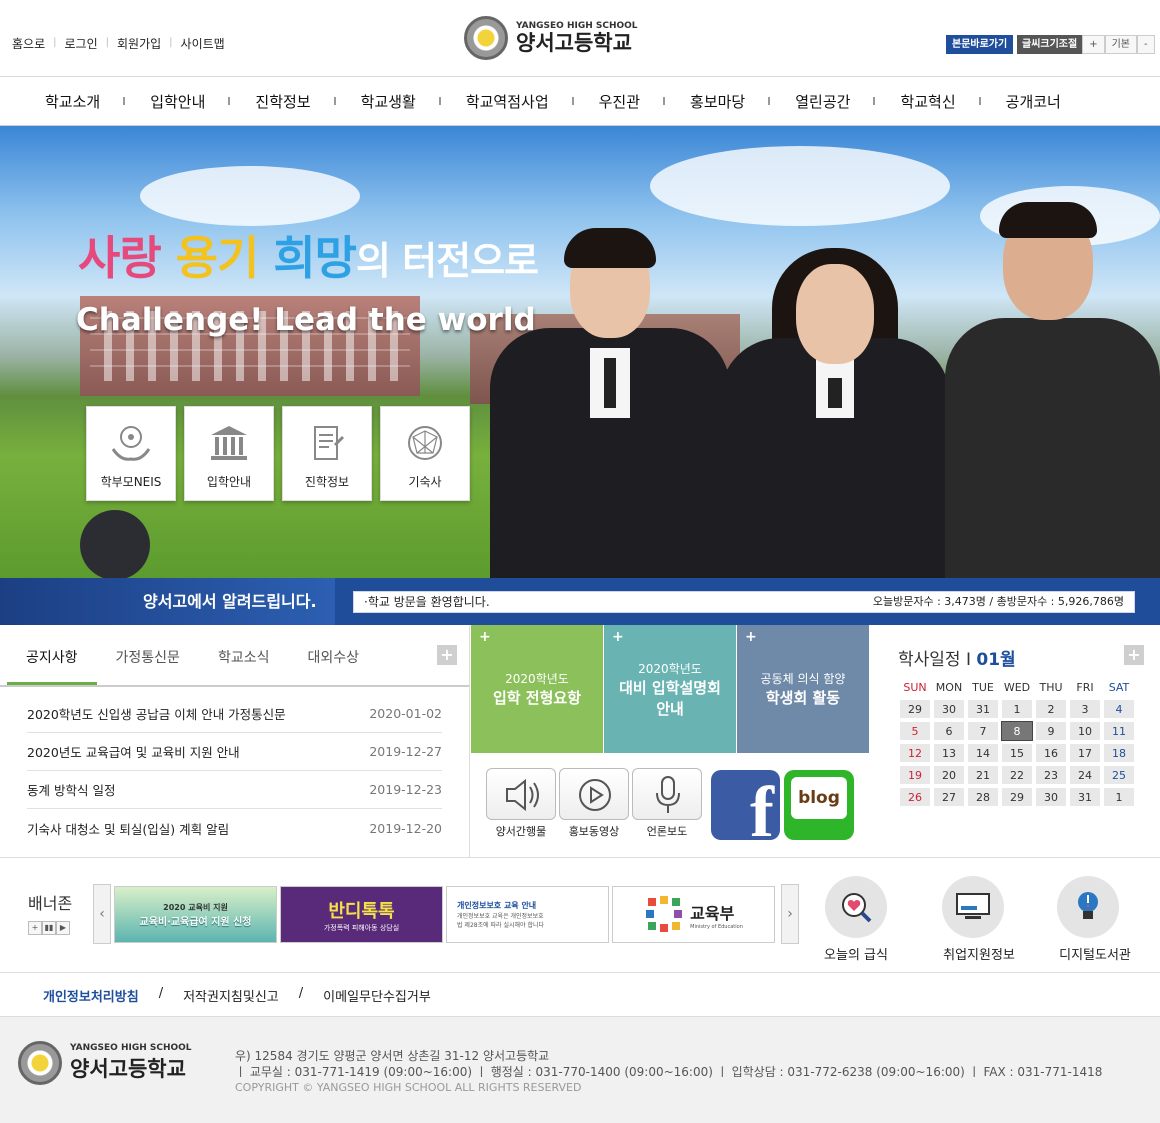 The image size is (1160, 1123). Describe the element at coordinates (670, 689) in the screenshot. I see `promo-tile-briefing: + 2020학년도 대비 입학설명회 안내` at that location.